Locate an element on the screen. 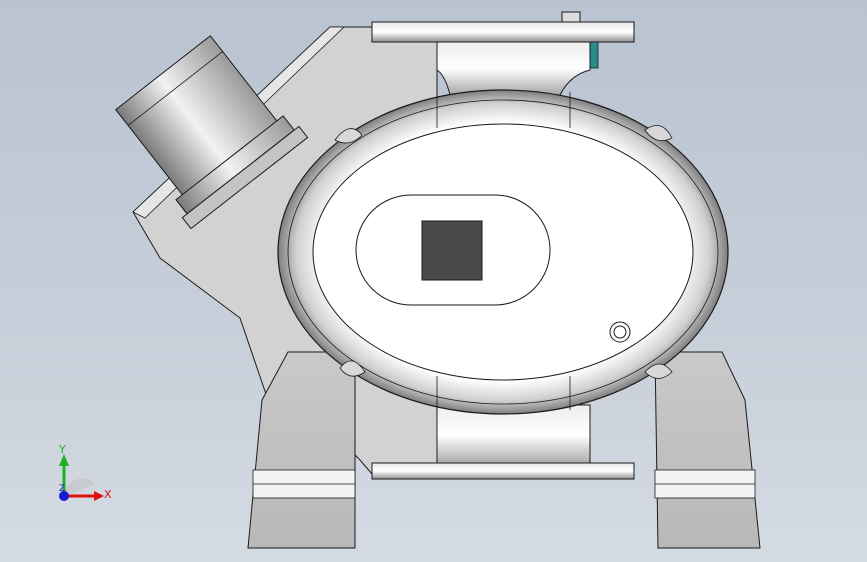 The width and height of the screenshot is (867, 562). coordinate-triad-icon is located at coordinates (81, 477).